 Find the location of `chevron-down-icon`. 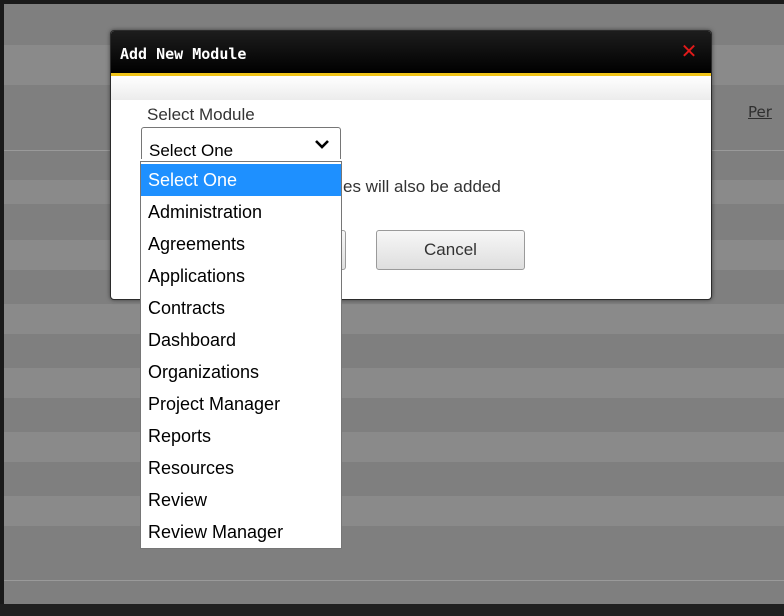

chevron-down-icon is located at coordinates (322, 144).